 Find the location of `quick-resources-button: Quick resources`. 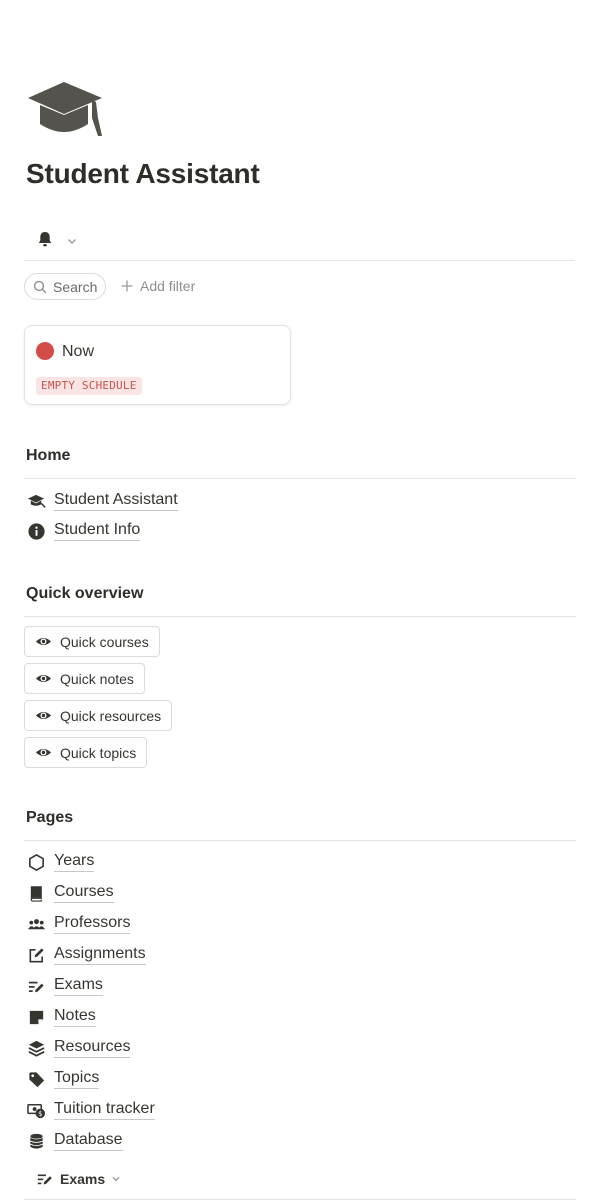

quick-resources-button: Quick resources is located at coordinates (98, 715).